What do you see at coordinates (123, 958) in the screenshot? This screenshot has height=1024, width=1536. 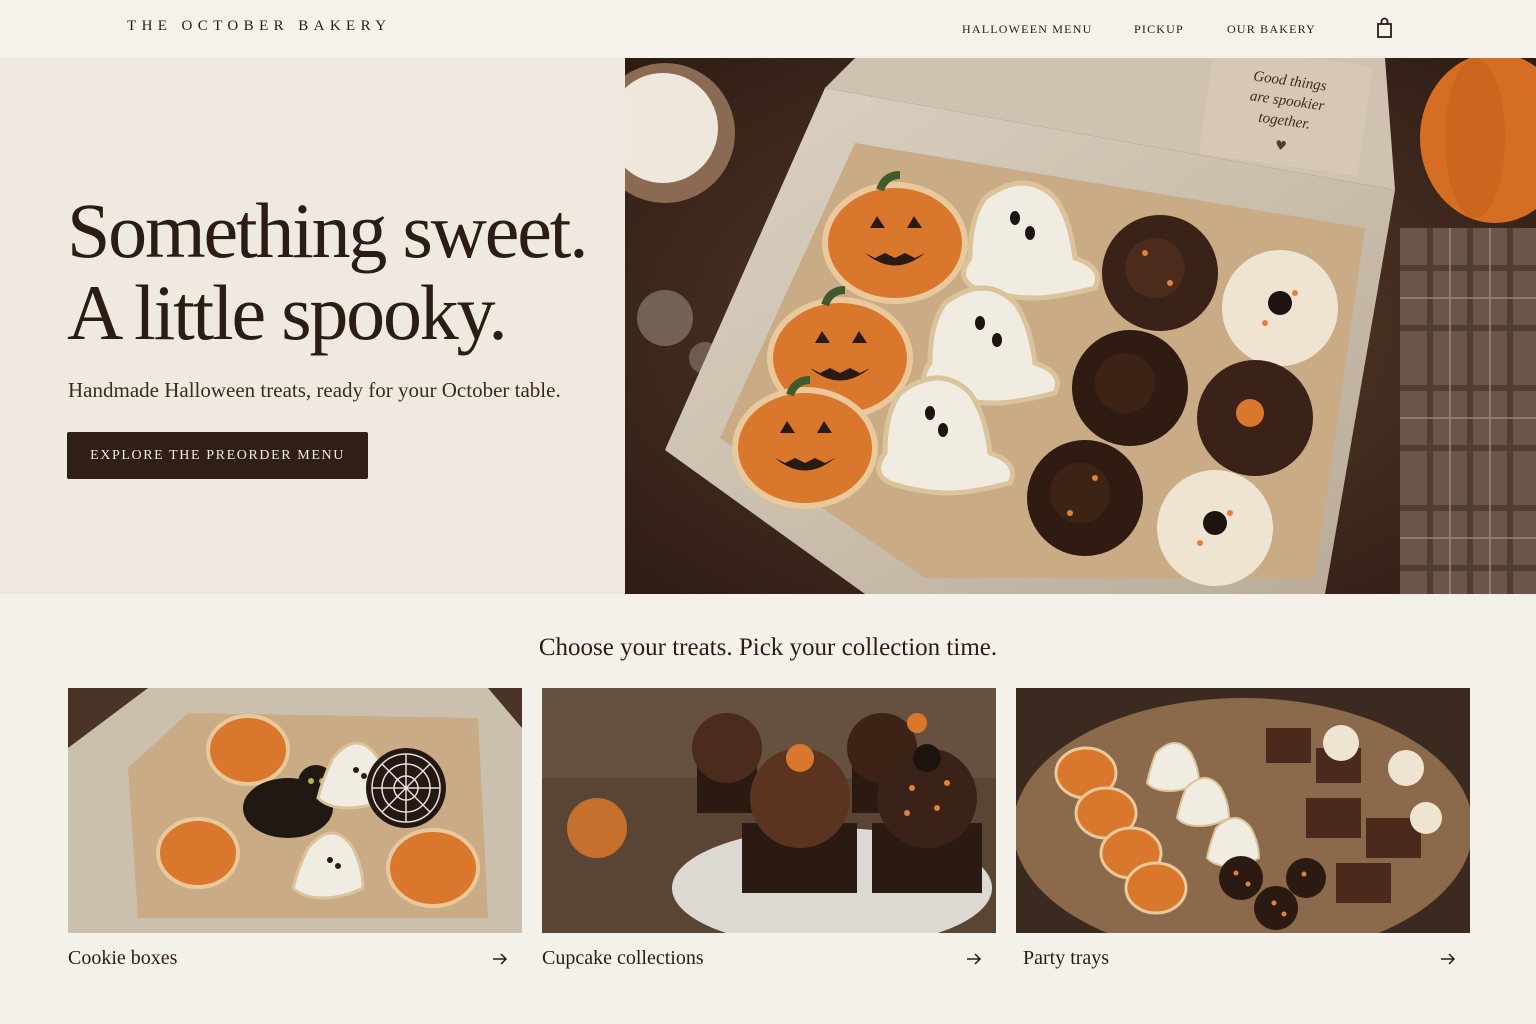 I see `collection-label-cookie-boxes: Cookie boxes` at bounding box center [123, 958].